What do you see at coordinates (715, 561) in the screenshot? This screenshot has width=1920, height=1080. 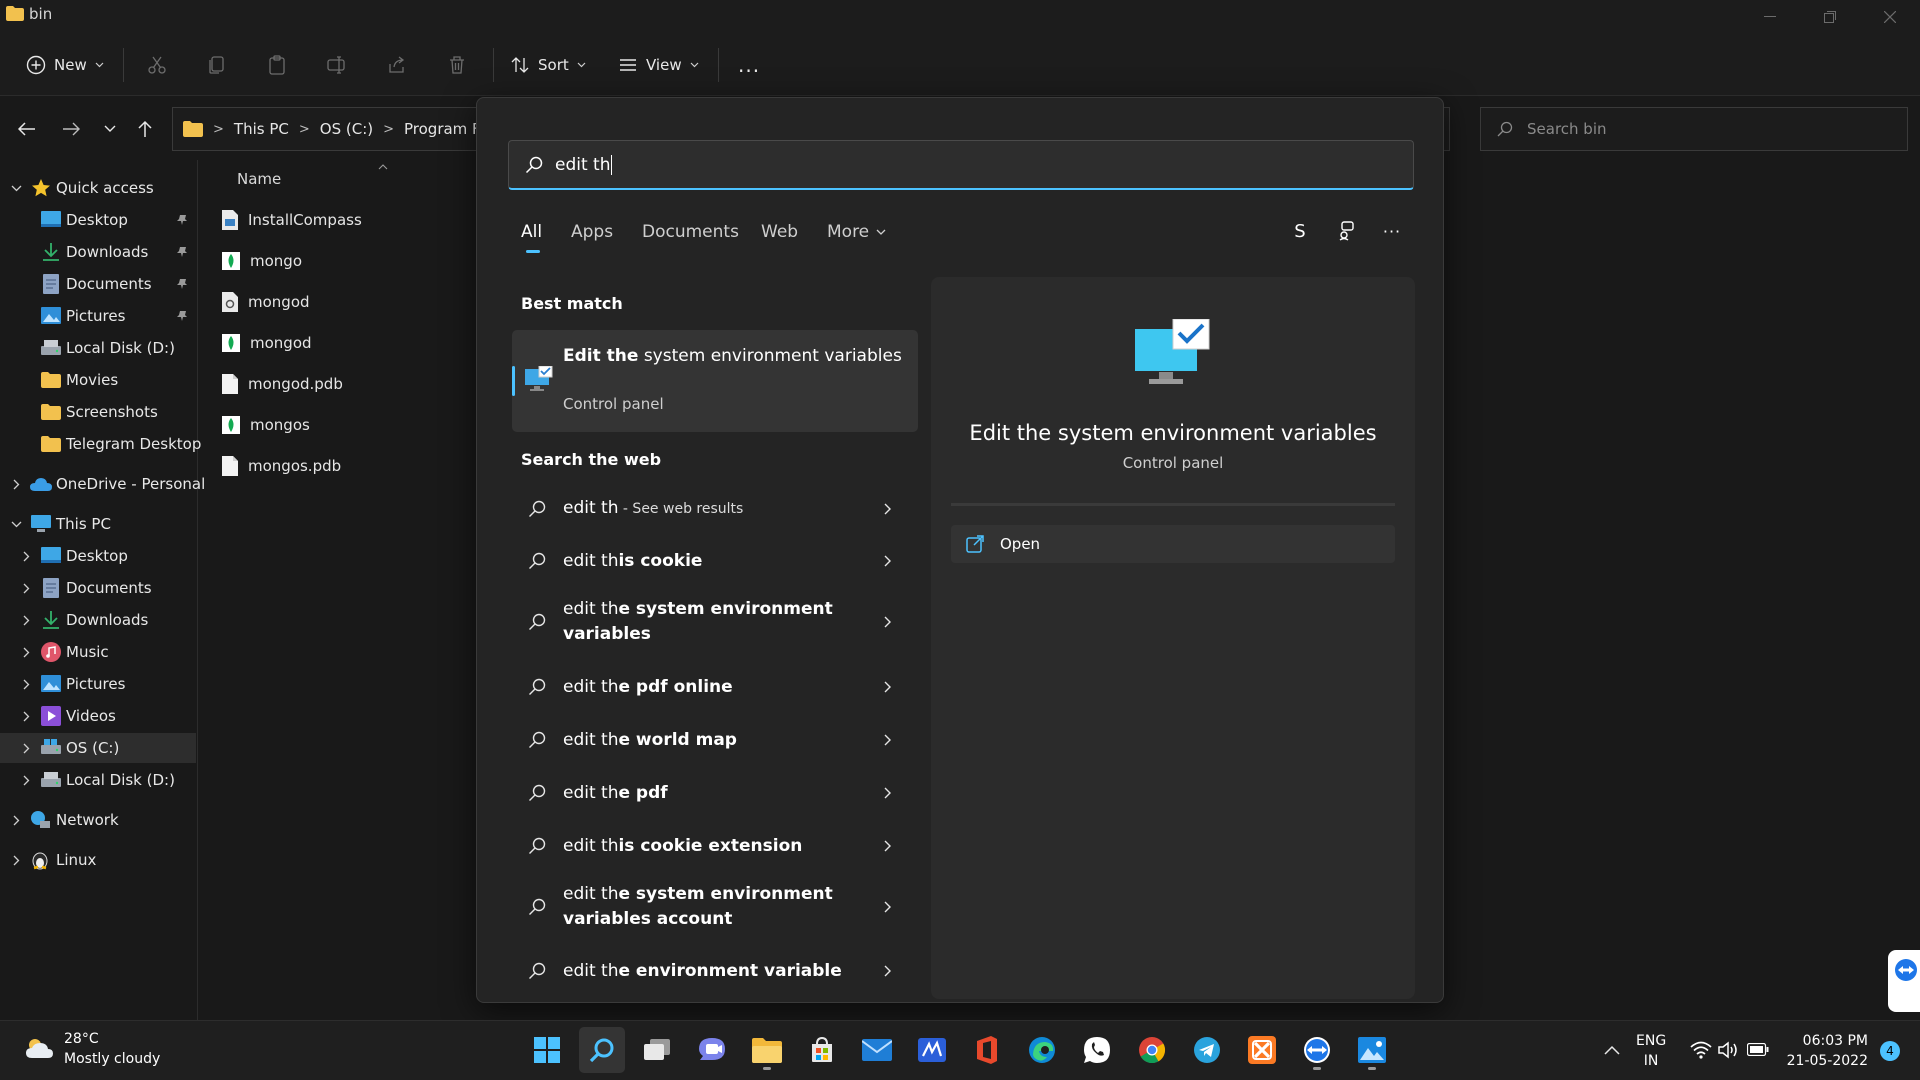 I see `web-suggestion: edit this cookie` at bounding box center [715, 561].